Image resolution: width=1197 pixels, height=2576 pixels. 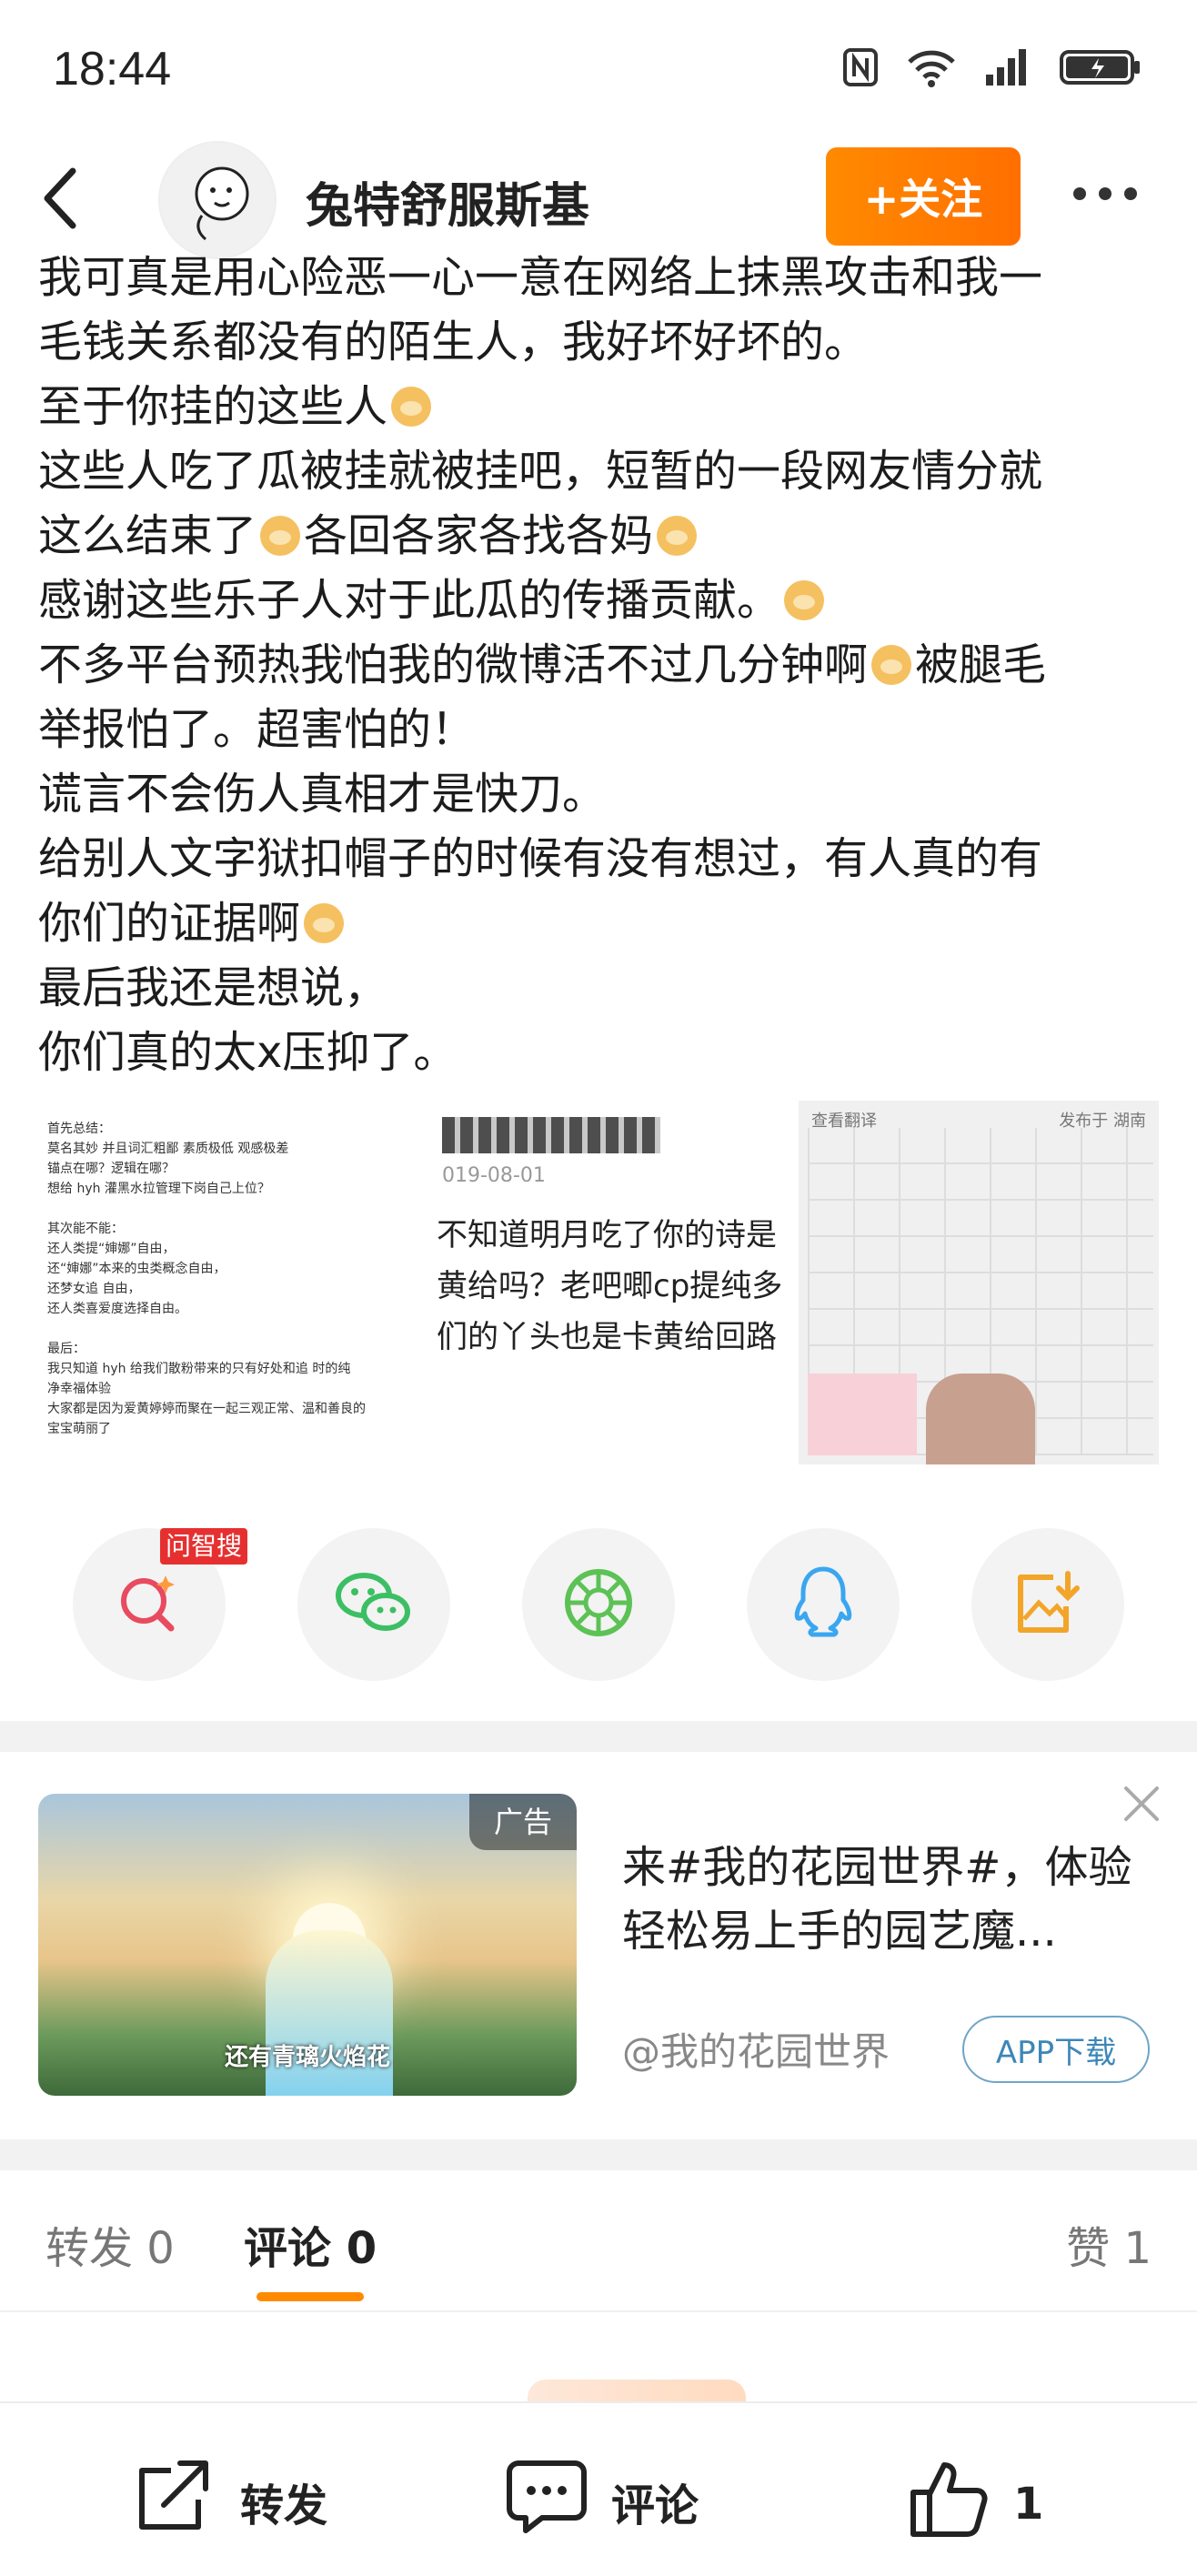 I want to click on post-line: 最后我还是想说，, so click(x=213, y=987).